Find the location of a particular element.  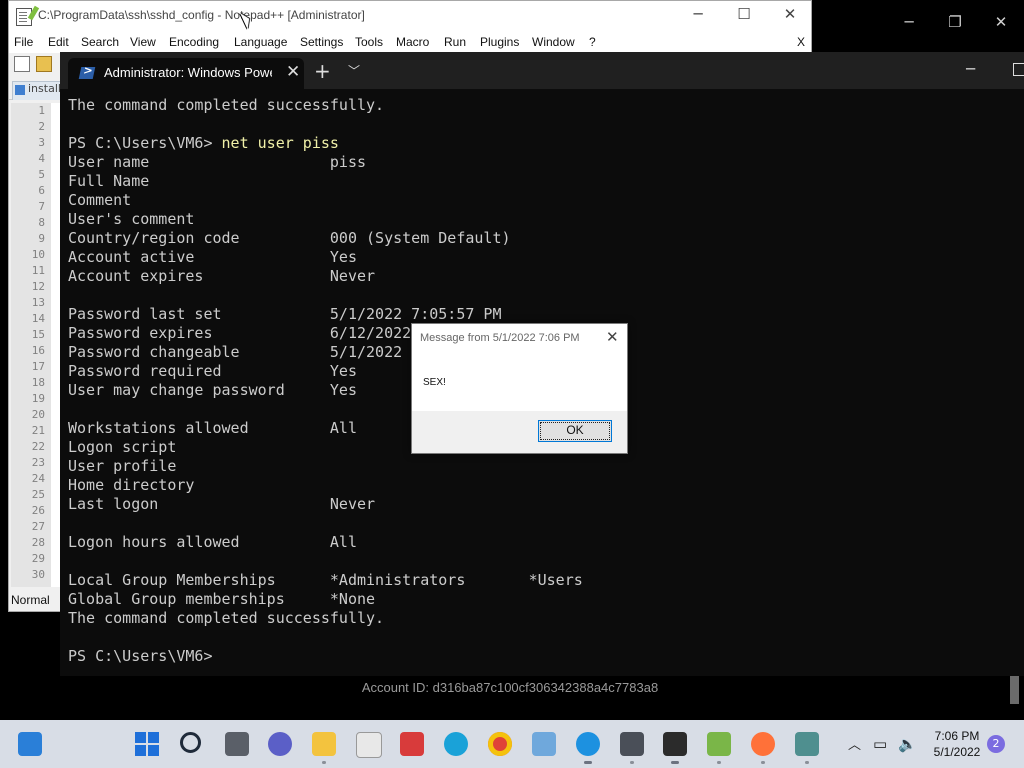

chevron-up-icon: ︿ is located at coordinates (854, 743).